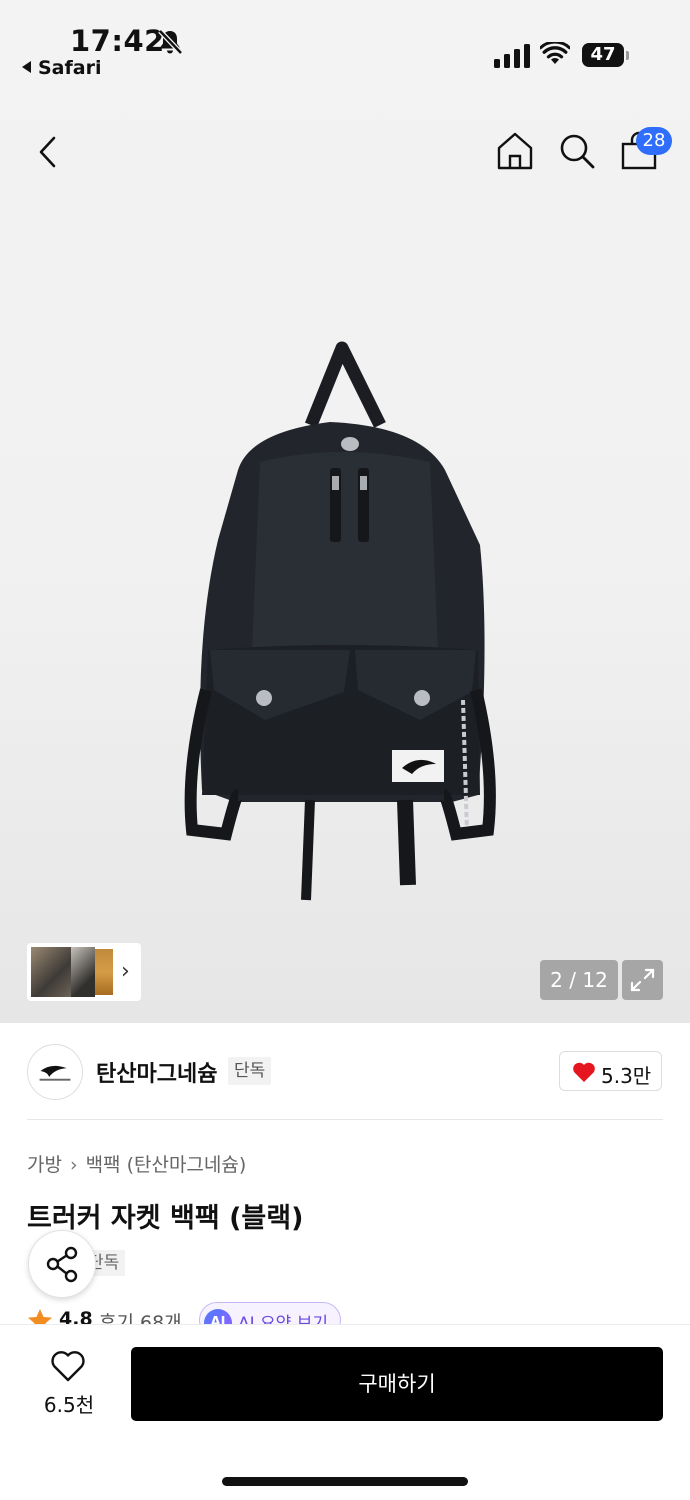 The width and height of the screenshot is (690, 1500). I want to click on ai-summary-label: AI 요약 보기, so click(283, 1319).